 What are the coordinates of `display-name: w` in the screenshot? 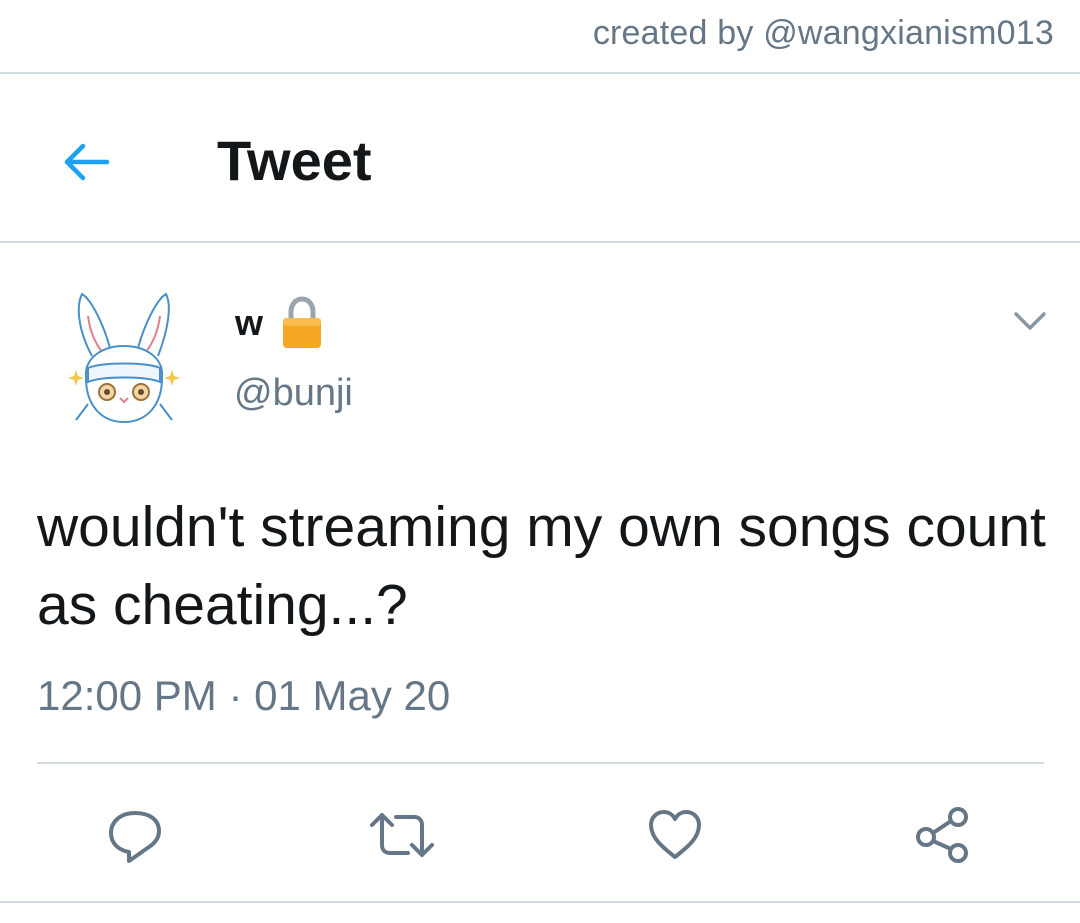 It's located at (249, 323).